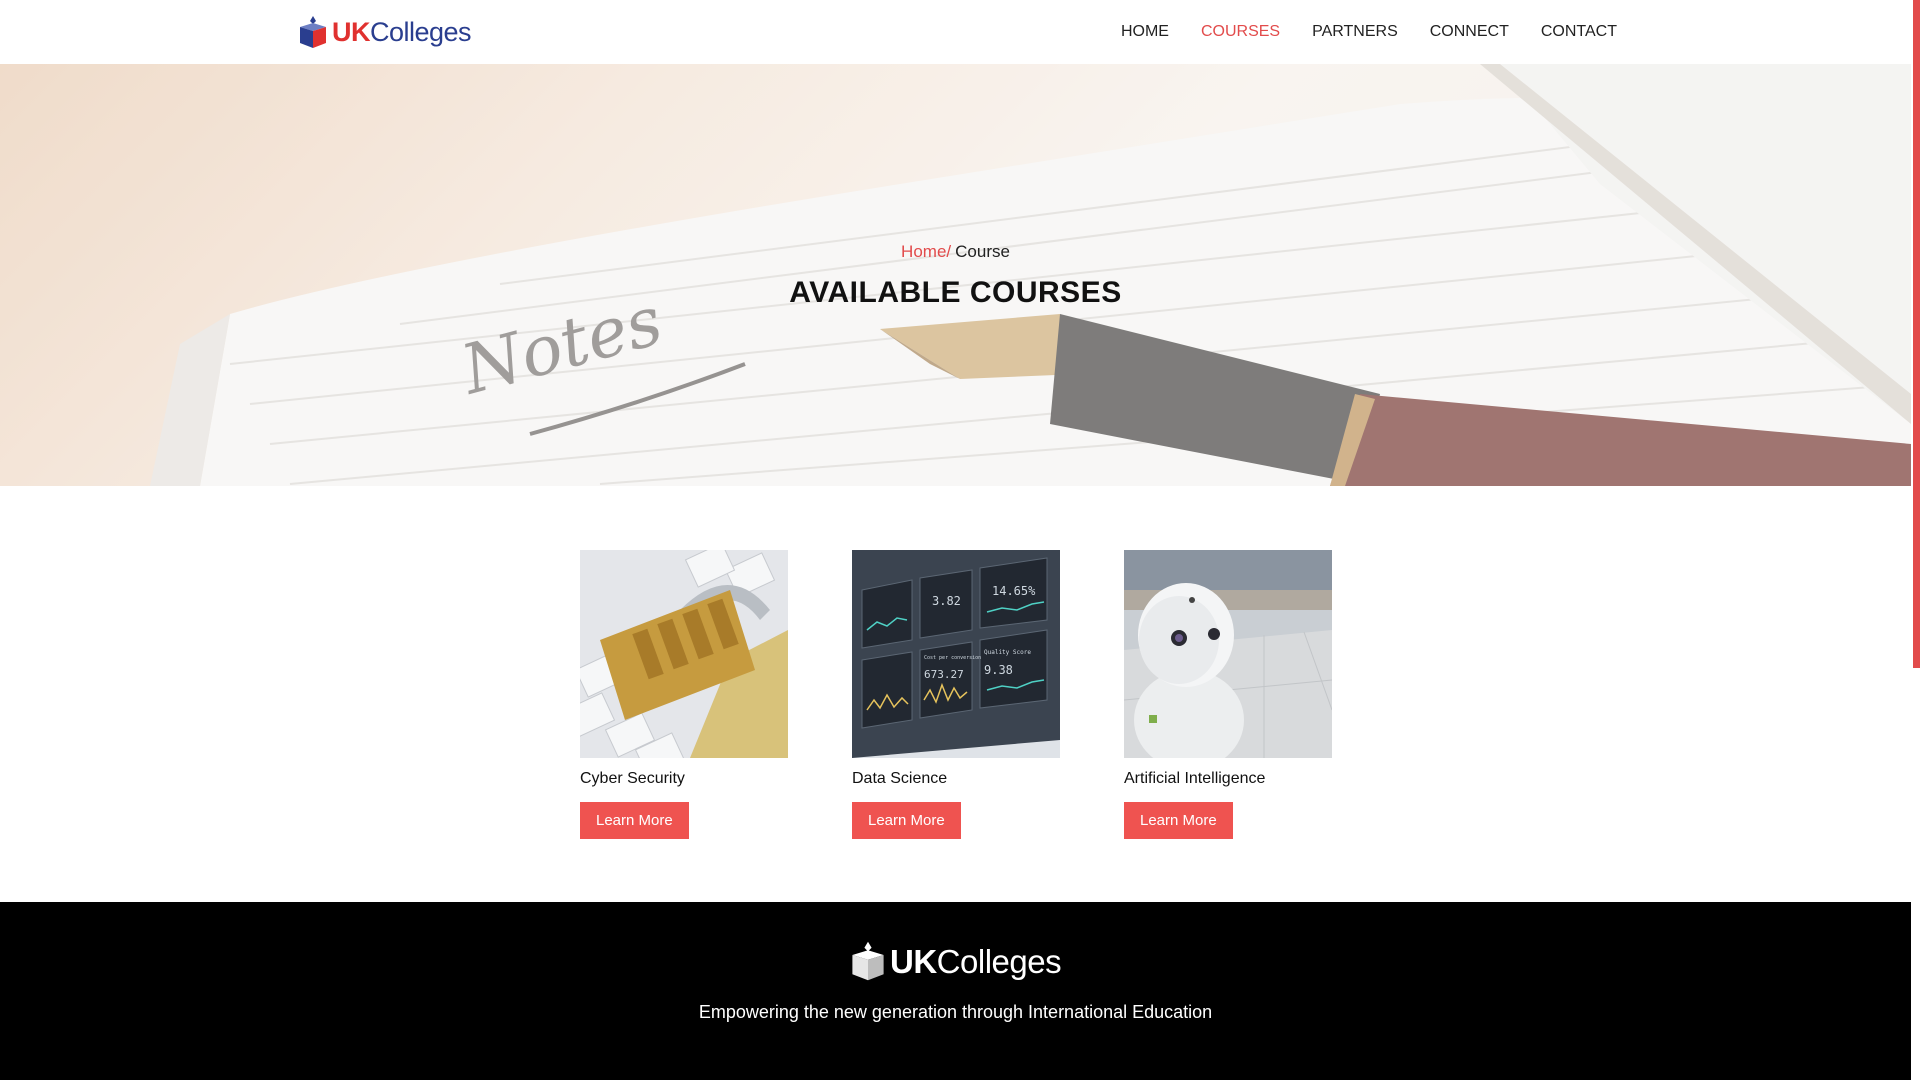 The image size is (1920, 1080). What do you see at coordinates (421, 31) in the screenshot?
I see `logo-colleges-text: Colleges` at bounding box center [421, 31].